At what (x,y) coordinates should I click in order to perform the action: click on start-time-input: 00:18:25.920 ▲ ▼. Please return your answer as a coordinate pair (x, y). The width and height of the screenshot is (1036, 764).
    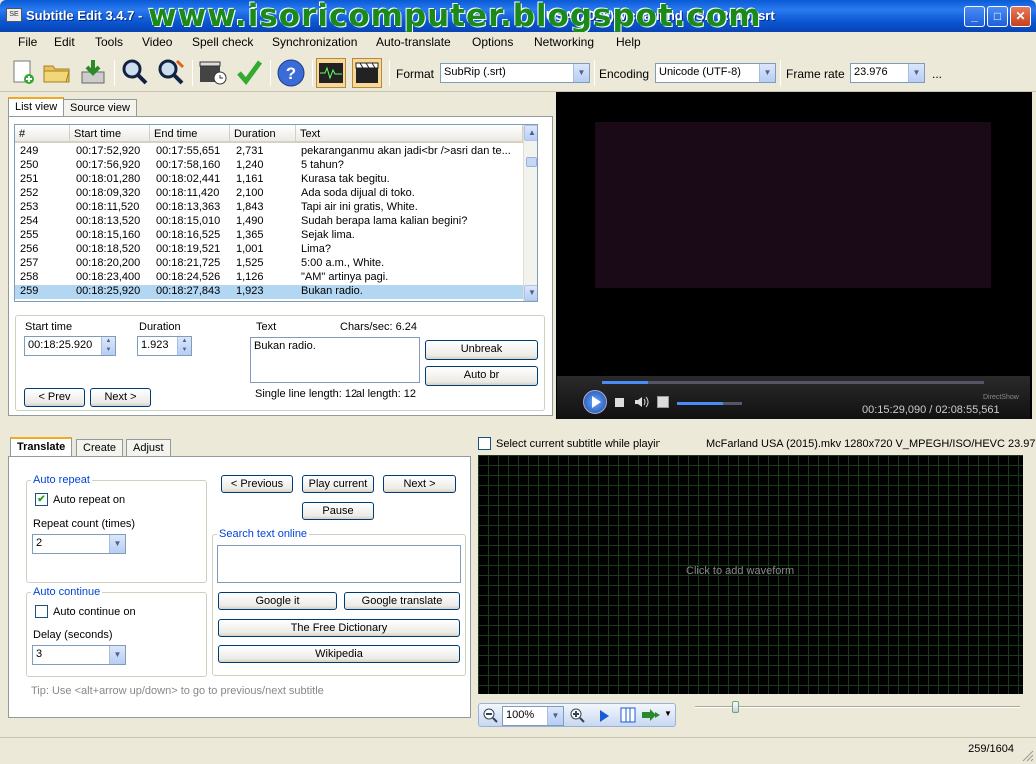
    Looking at the image, I should click on (70, 346).